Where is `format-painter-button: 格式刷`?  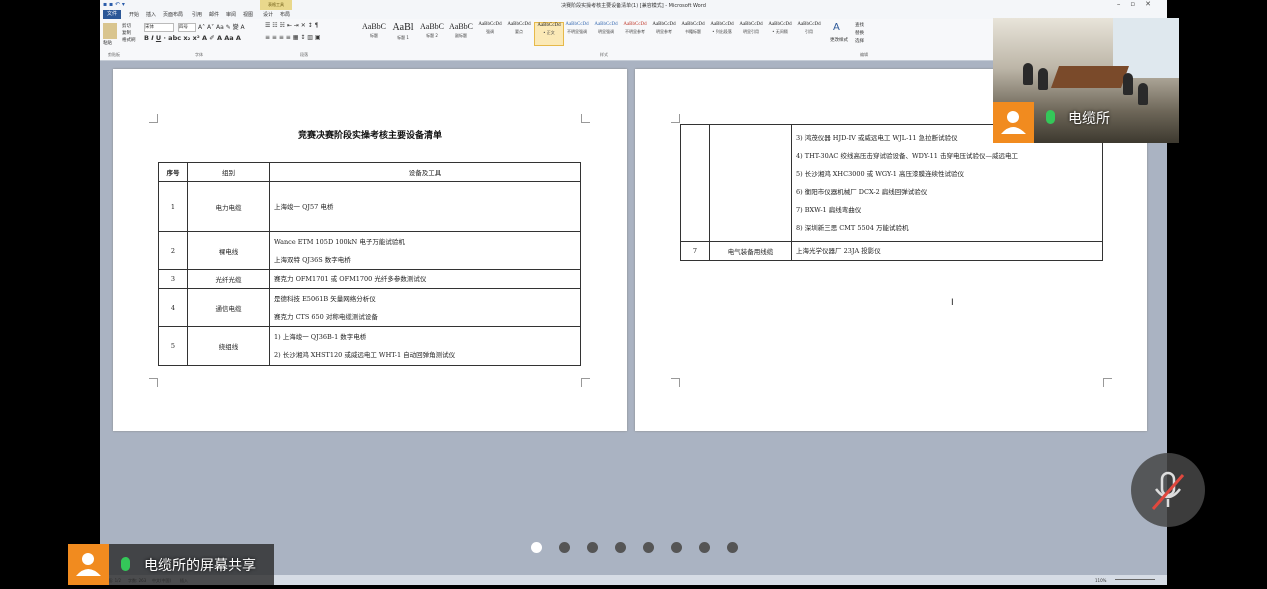 format-painter-button: 格式刷 is located at coordinates (129, 40).